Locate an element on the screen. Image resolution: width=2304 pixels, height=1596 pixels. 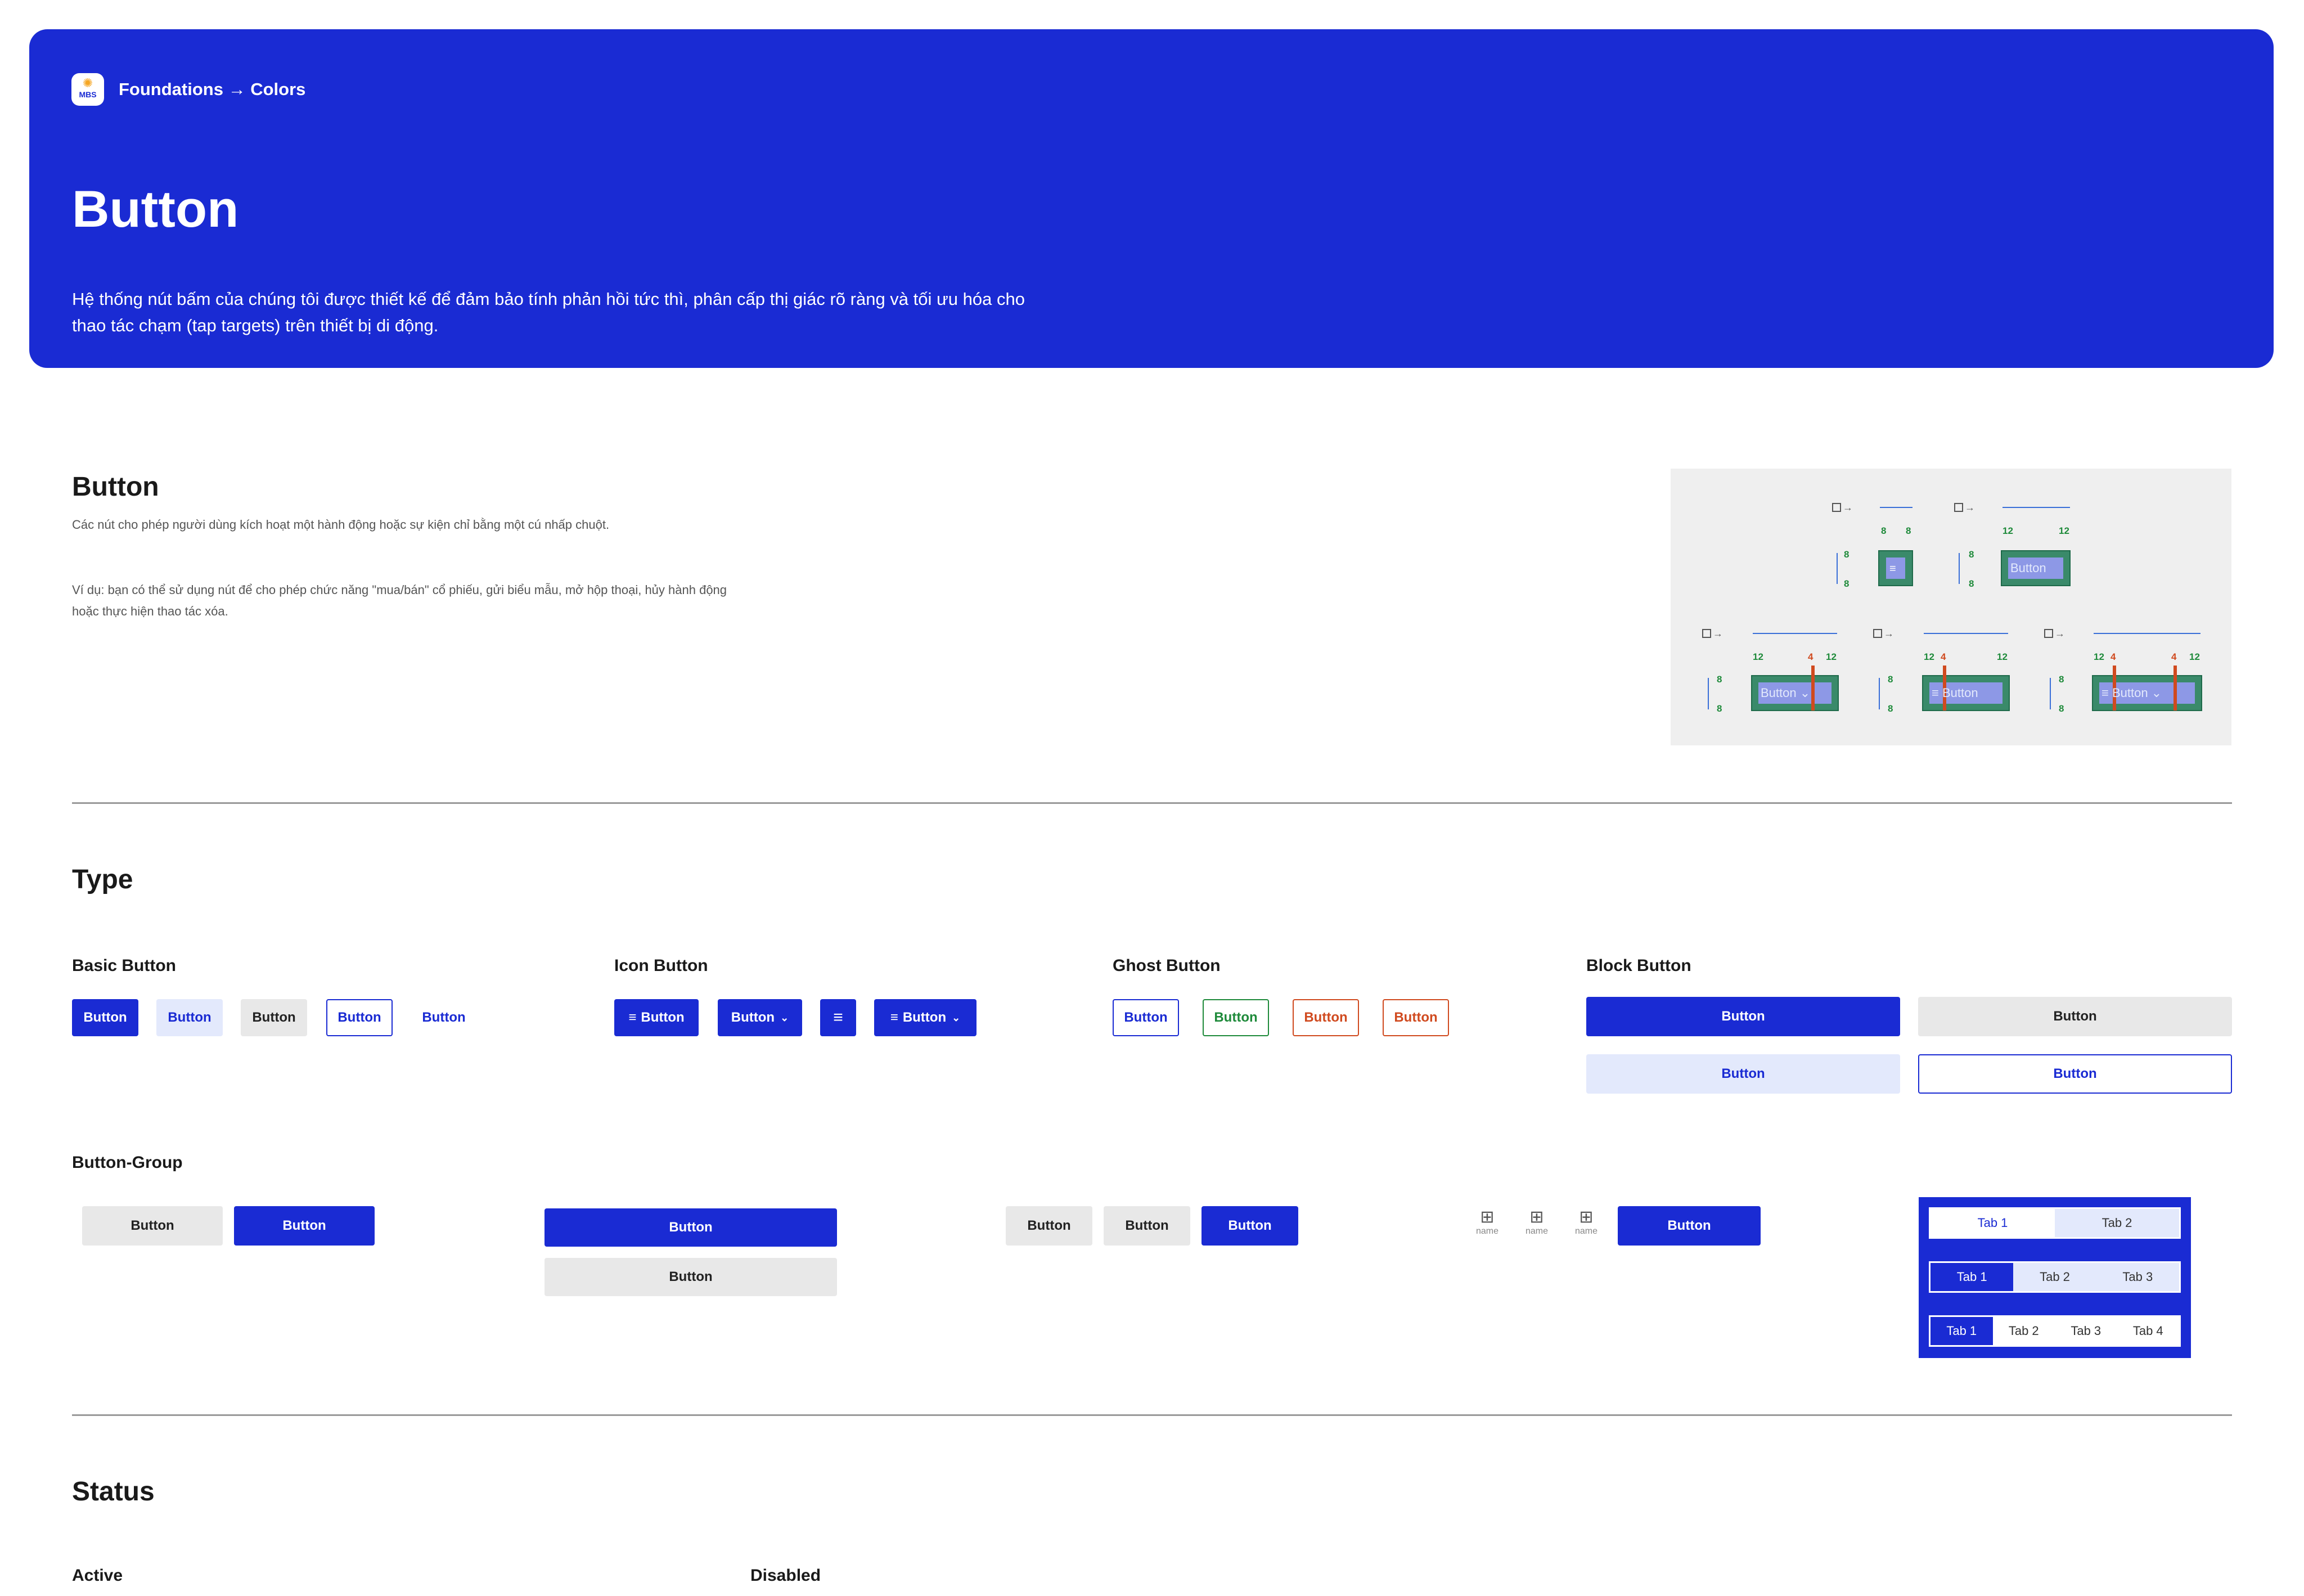
tabs-two: Tab 1 Tab 2 is located at coordinates (2055, 1223).